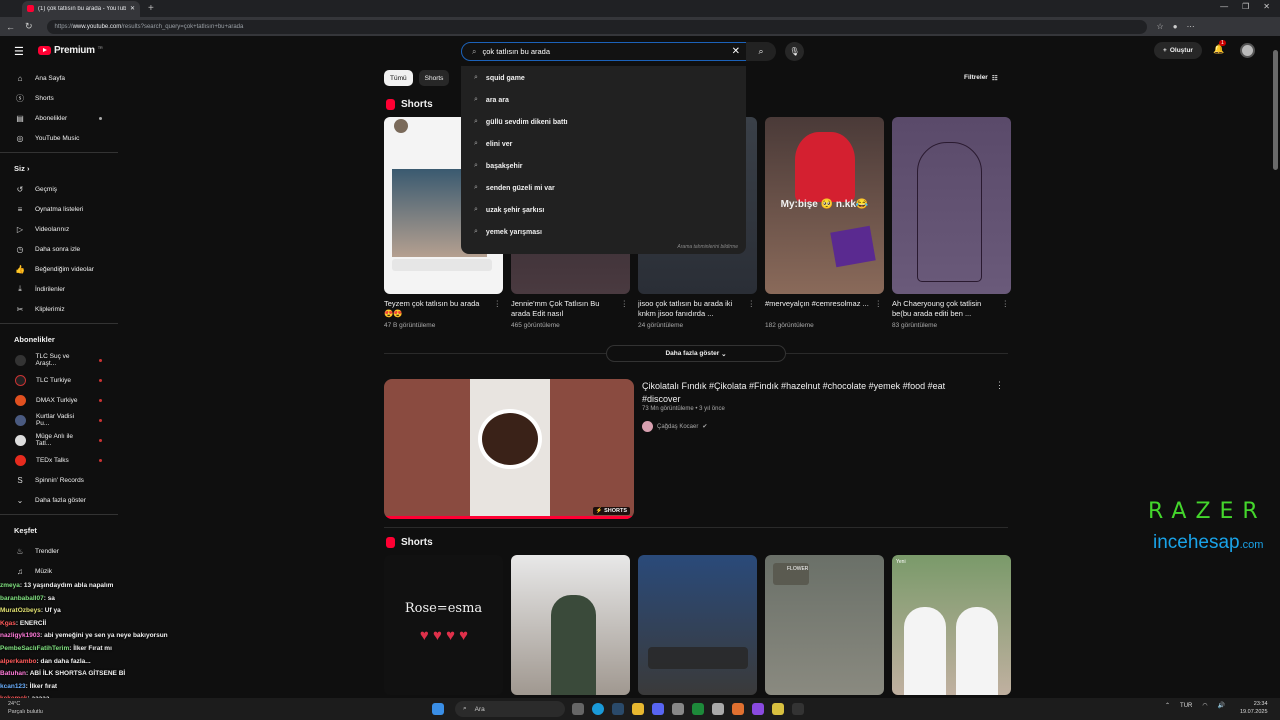 This screenshot has width=1280, height=720. I want to click on sidebar-item-music: ◎ YouTube Music, so click(60, 138).